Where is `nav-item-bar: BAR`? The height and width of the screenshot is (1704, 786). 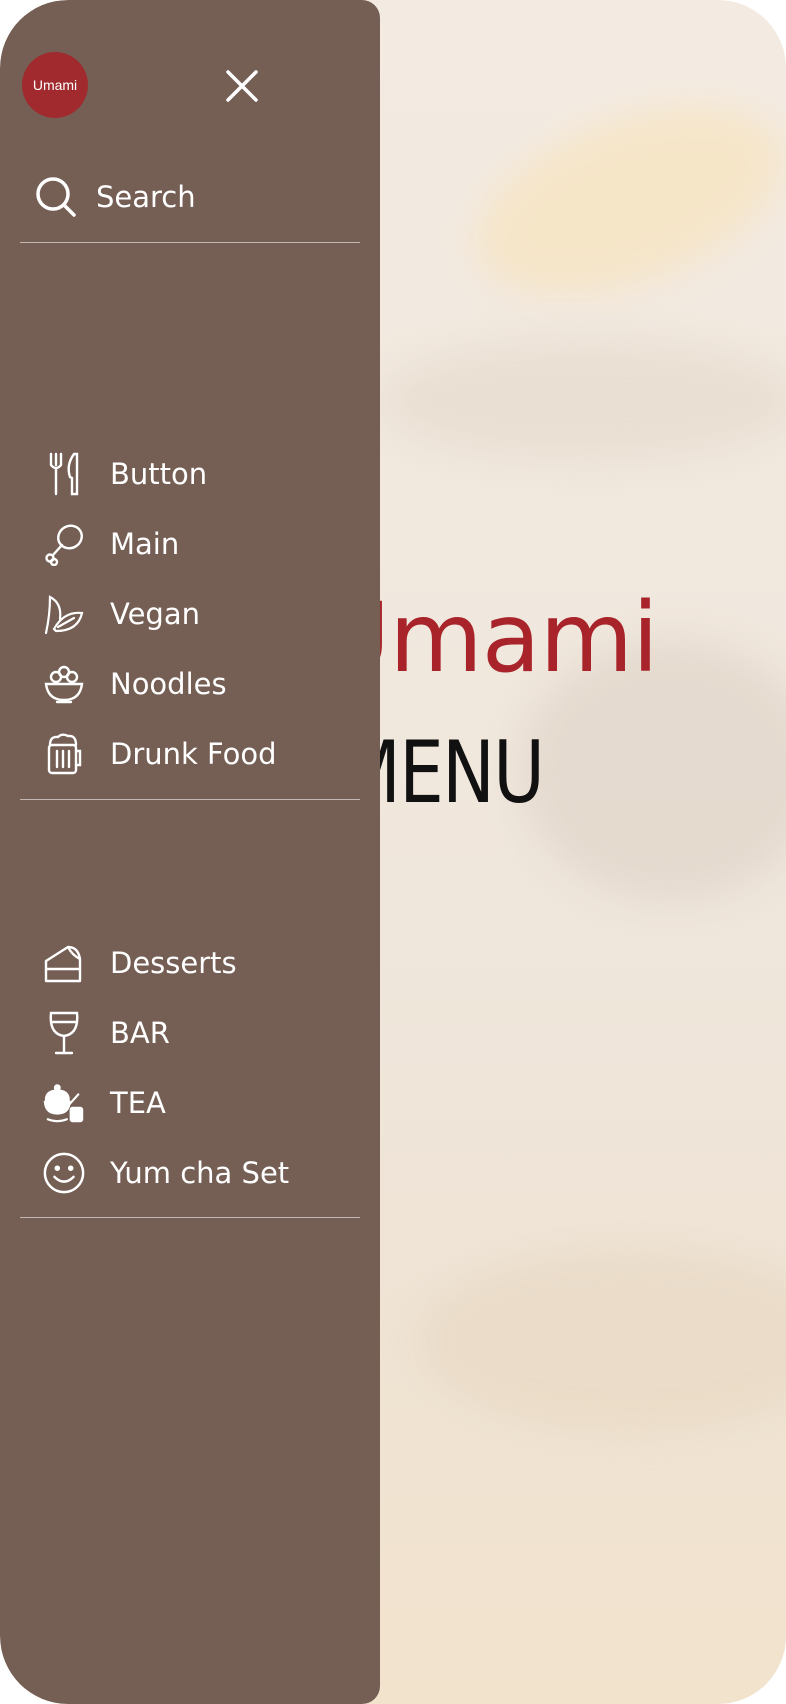
nav-item-bar: BAR is located at coordinates (106, 1033).